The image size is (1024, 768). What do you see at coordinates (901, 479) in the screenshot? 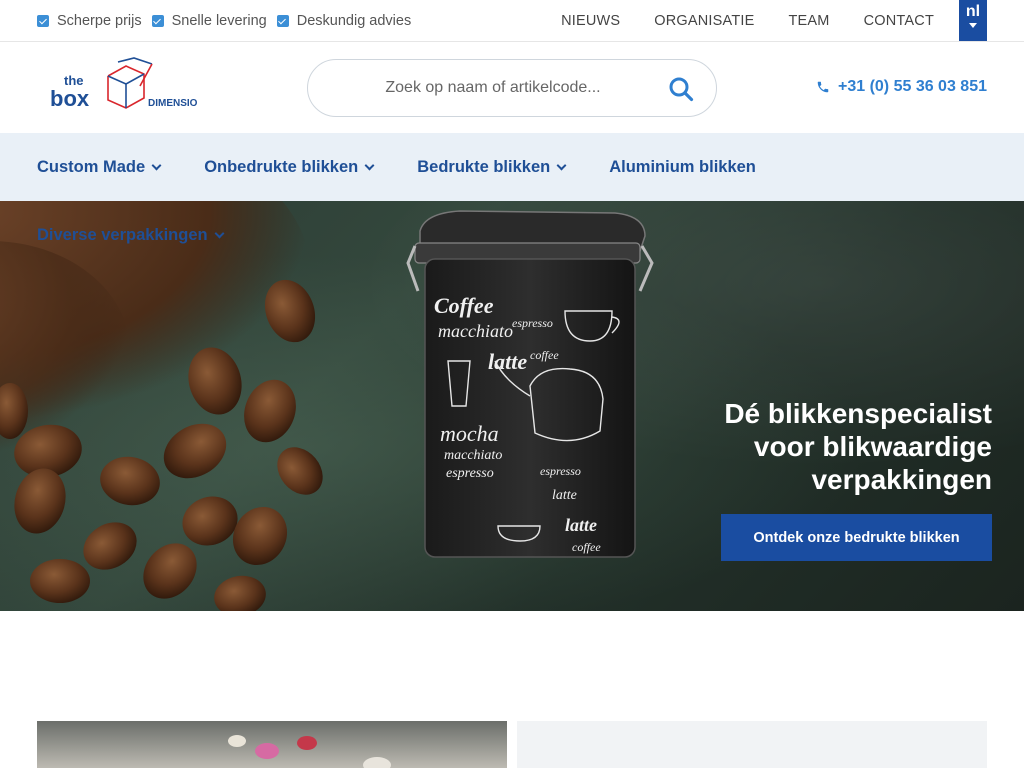
I see `hero-title-line: verpakkingen` at bounding box center [901, 479].